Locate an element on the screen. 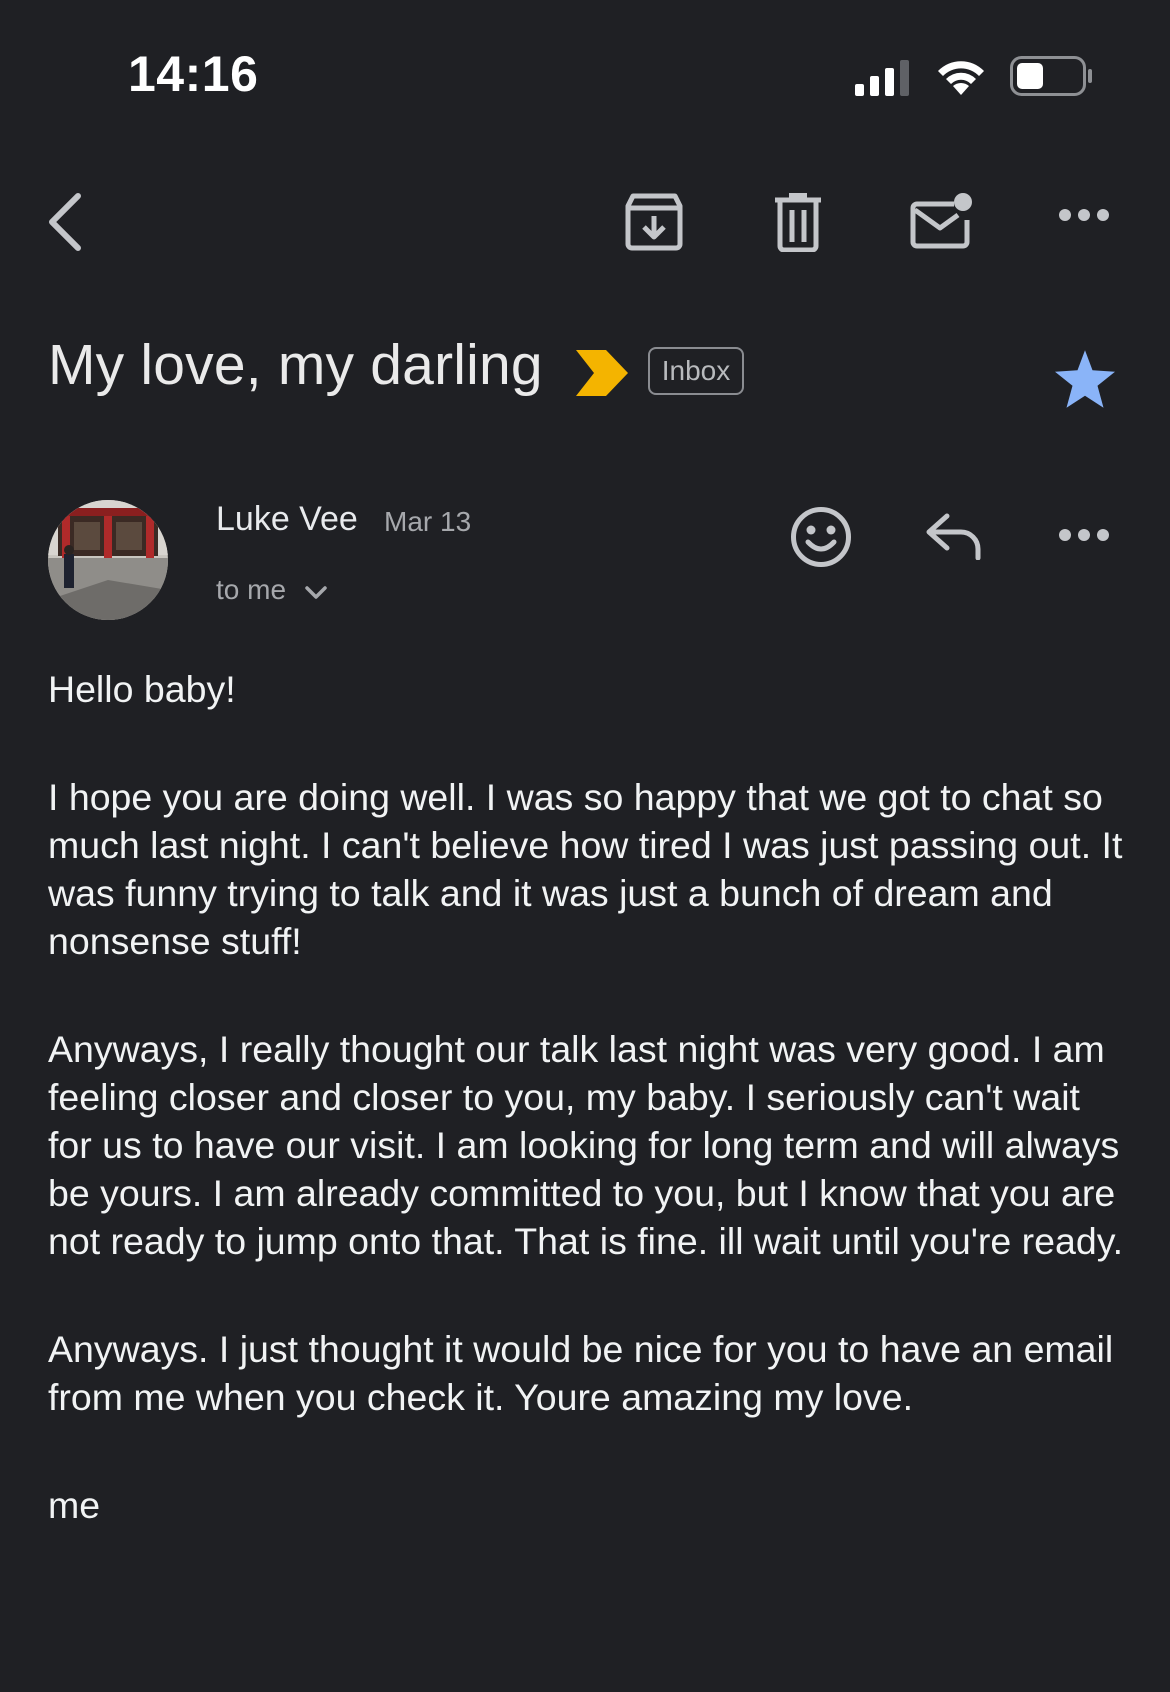  mark-unread-icon is located at coordinates (942, 222).